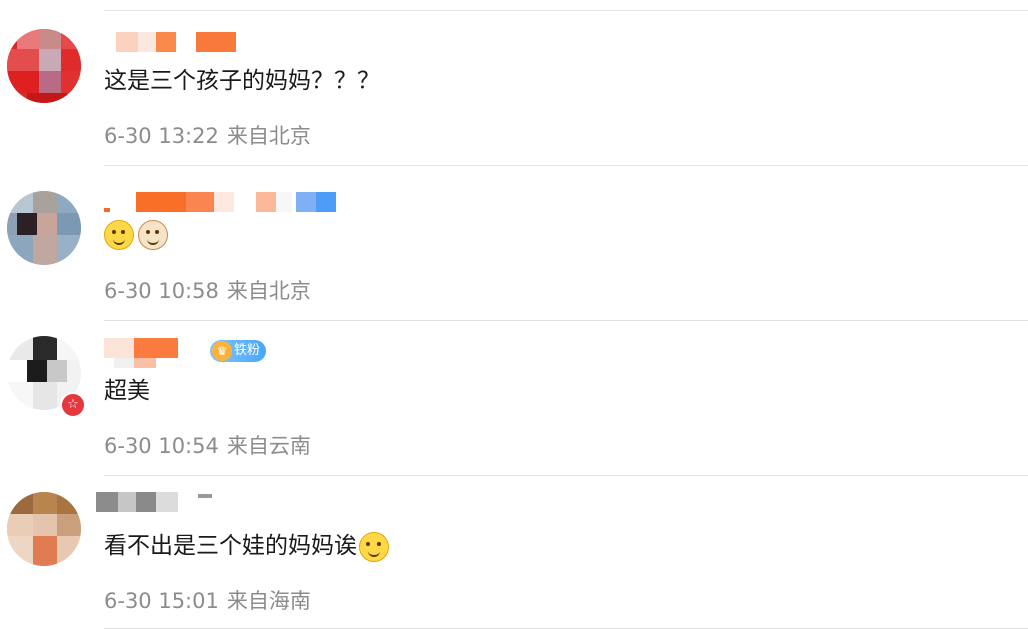 The image size is (1028, 630). I want to click on comment-text: 看不出是三个娃的妈妈诶, so click(248, 546).